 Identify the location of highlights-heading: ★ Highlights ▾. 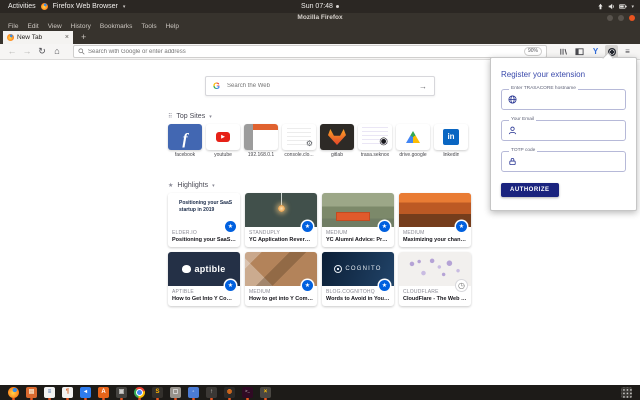
(191, 185).